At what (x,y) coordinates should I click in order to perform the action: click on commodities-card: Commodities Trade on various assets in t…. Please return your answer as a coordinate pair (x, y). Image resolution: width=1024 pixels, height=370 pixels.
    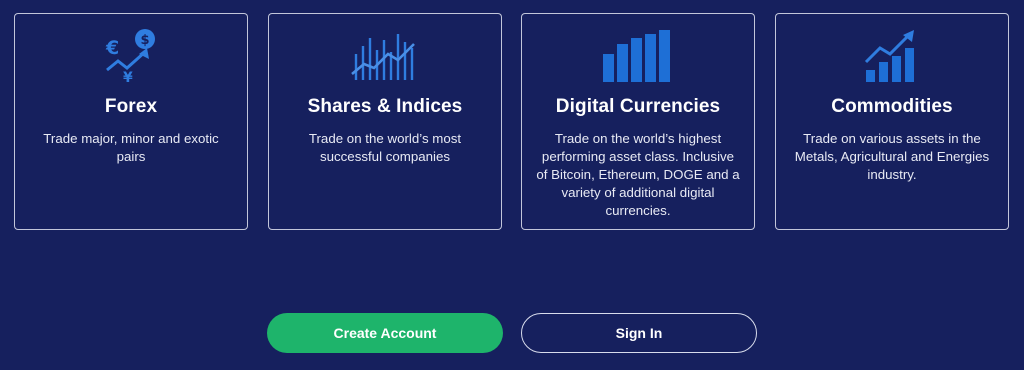
    Looking at the image, I should click on (892, 121).